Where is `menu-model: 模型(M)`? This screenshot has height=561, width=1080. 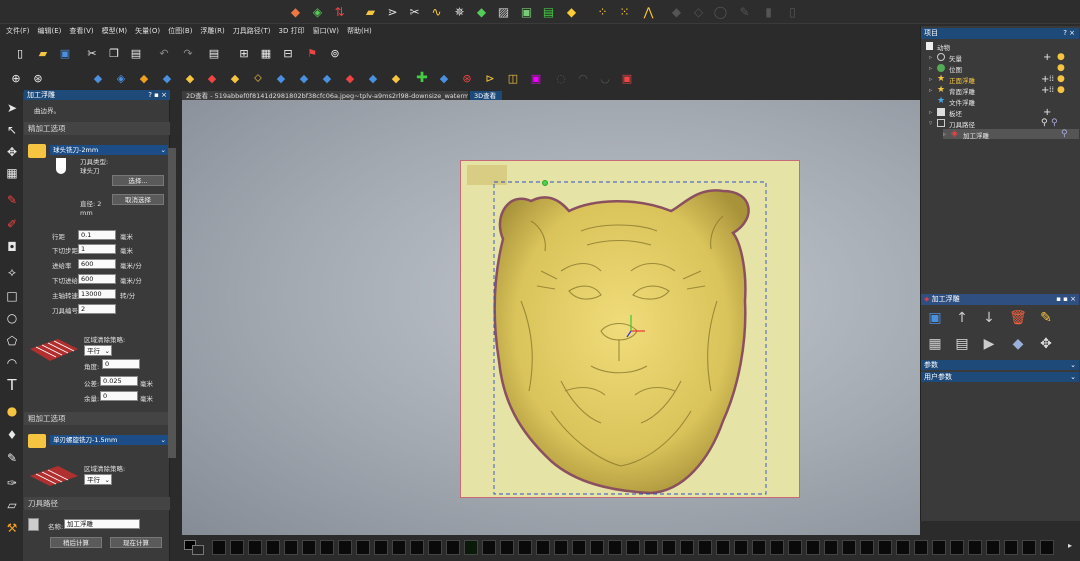 menu-model: 模型(M) is located at coordinates (115, 31).